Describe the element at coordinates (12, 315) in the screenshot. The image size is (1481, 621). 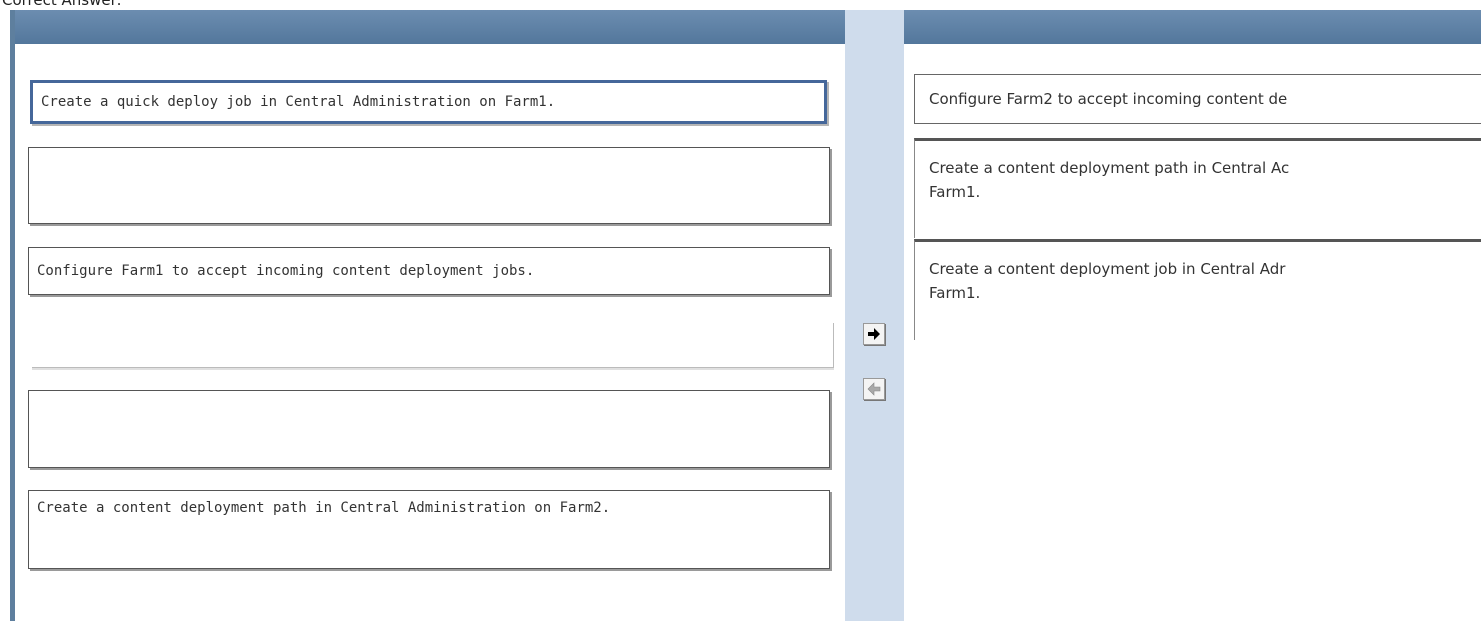
I see `left-panel-edge` at that location.